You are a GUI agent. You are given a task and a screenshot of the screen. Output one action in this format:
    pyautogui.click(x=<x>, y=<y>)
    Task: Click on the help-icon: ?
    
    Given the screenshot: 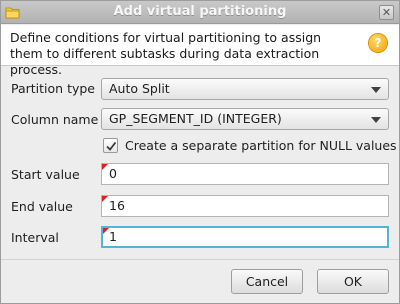 What is the action you would take?
    pyautogui.click(x=378, y=43)
    